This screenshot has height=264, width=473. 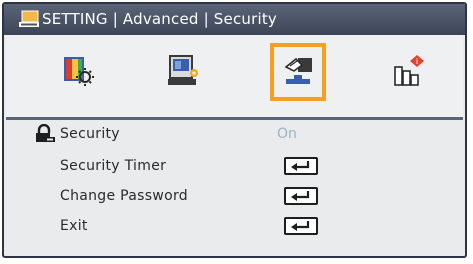 I want to click on menu-item-security: Security On, so click(x=234, y=135).